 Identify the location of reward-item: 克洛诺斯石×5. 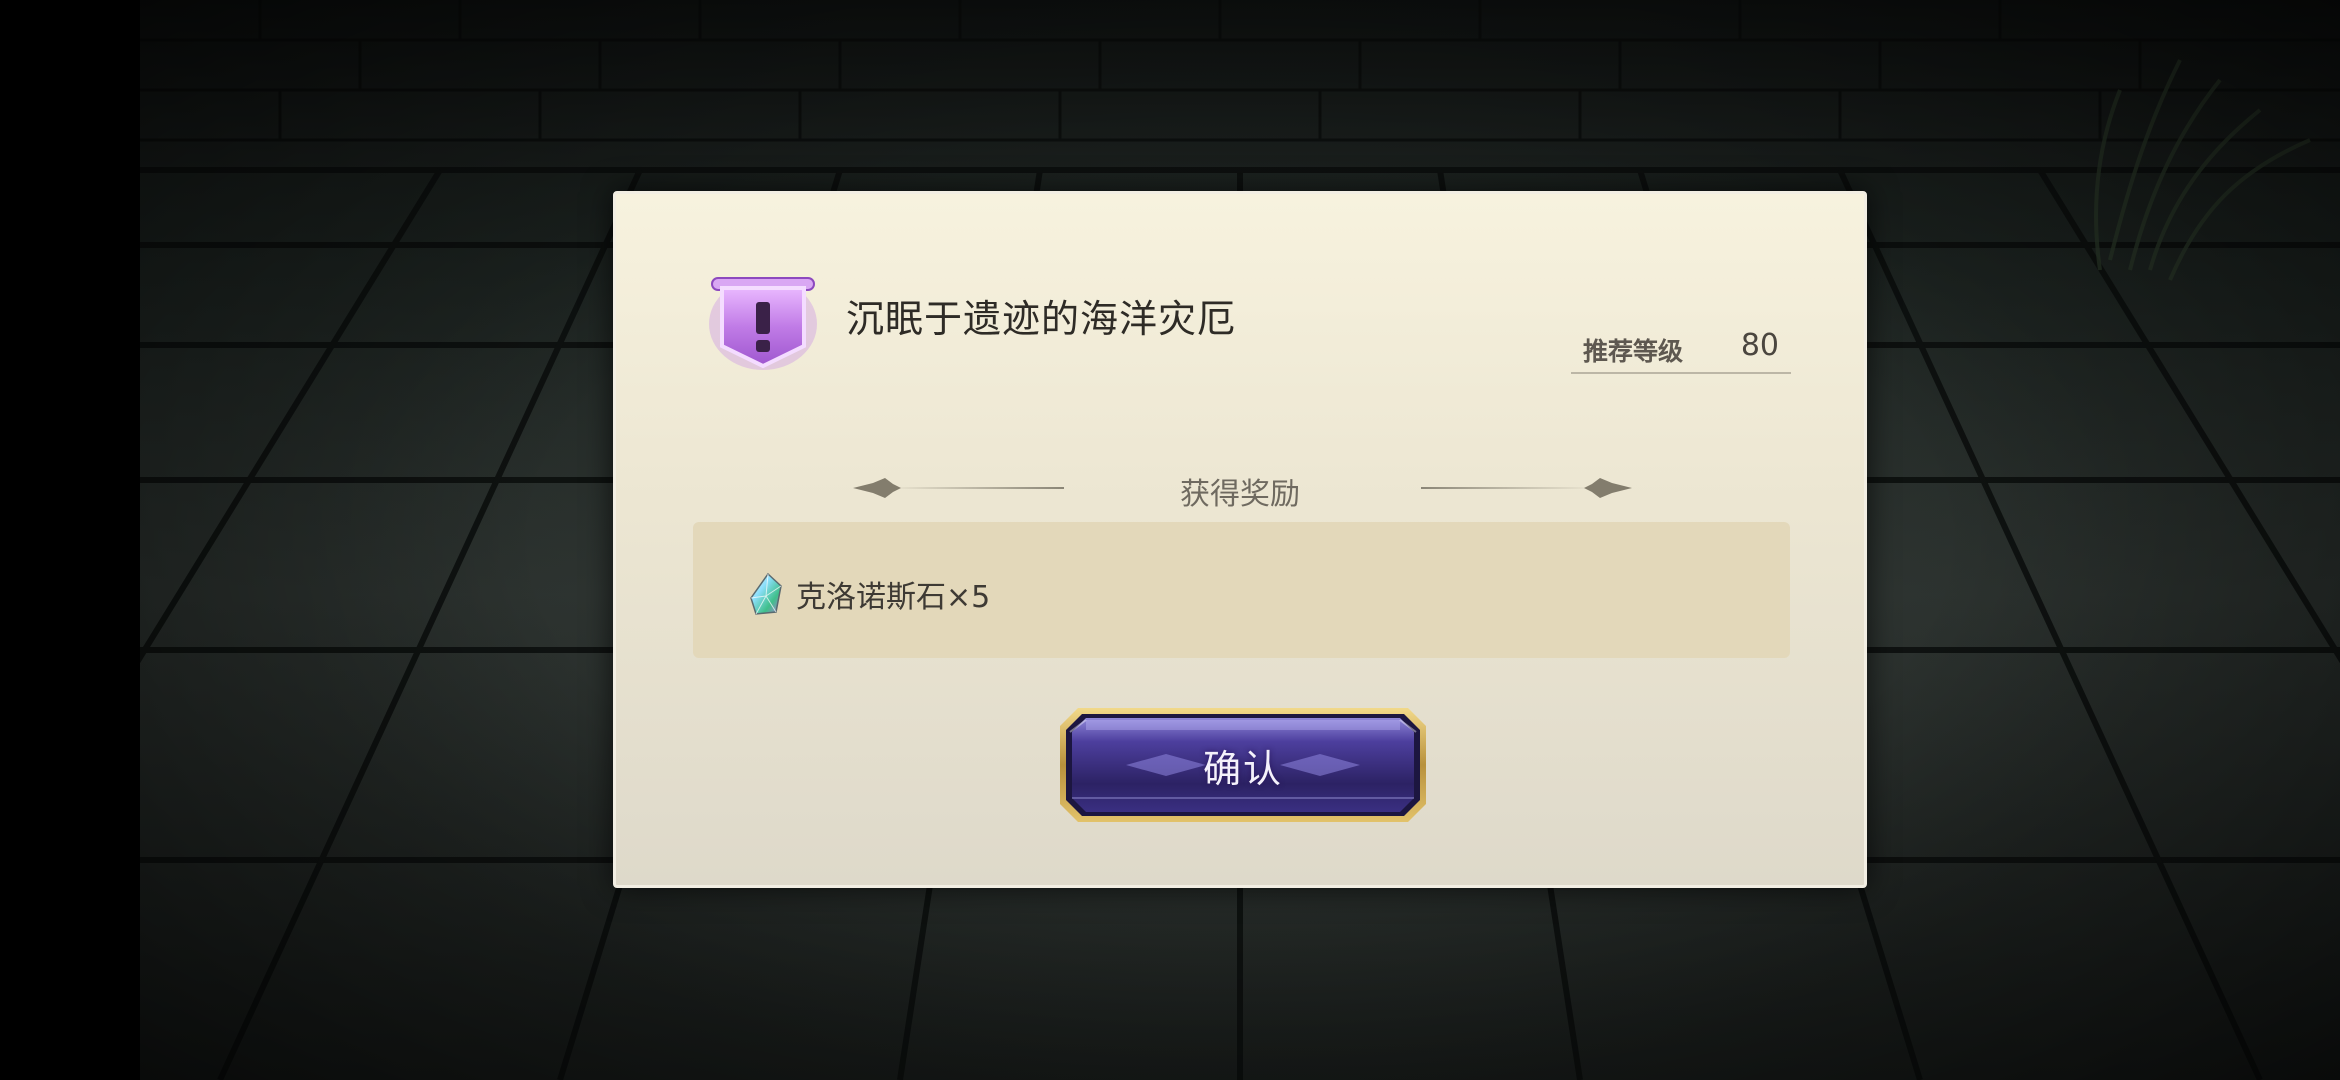
(869, 594).